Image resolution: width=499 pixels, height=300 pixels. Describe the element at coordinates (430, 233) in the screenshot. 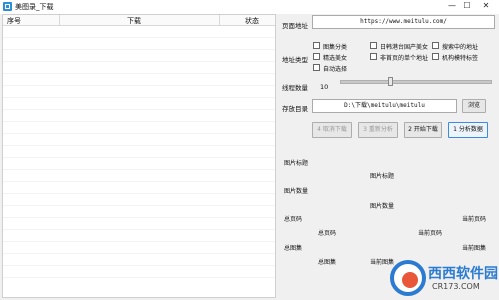

I see `current-page-value: 当前页码` at that location.